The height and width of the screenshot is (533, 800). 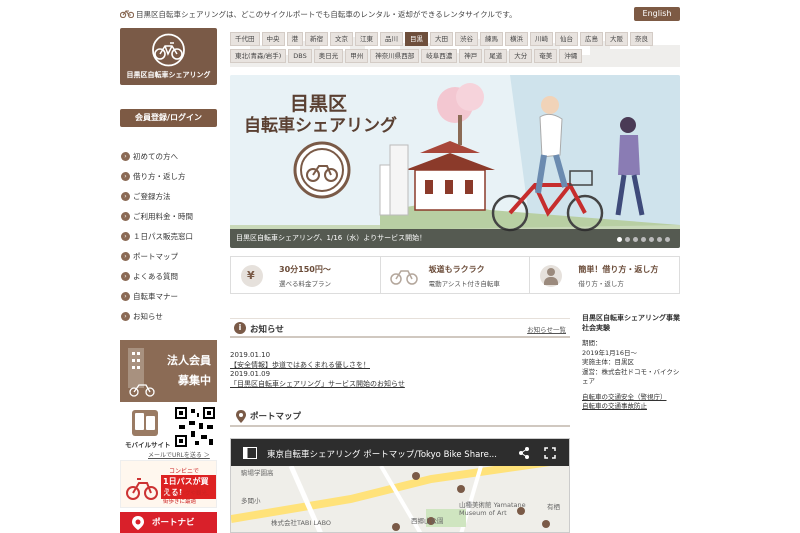 What do you see at coordinates (258, 56) in the screenshot?
I see `tab-tohoku: 東北(青森/岩手)` at bounding box center [258, 56].